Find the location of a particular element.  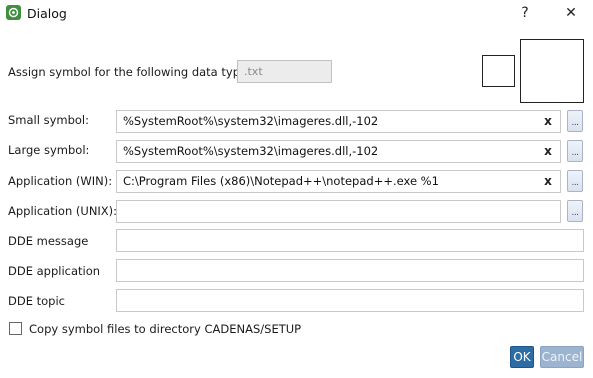

help-button: ? is located at coordinates (525, 13).